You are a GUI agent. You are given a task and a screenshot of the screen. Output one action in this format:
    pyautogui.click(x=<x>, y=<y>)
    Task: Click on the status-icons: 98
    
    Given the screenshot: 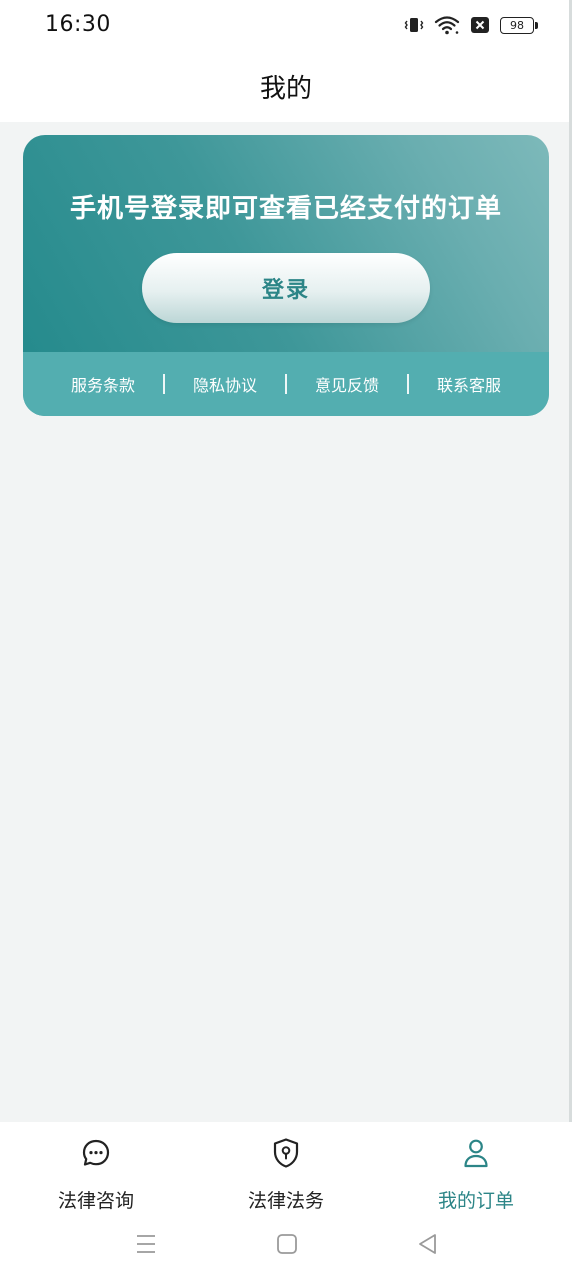 What is the action you would take?
    pyautogui.click(x=471, y=25)
    